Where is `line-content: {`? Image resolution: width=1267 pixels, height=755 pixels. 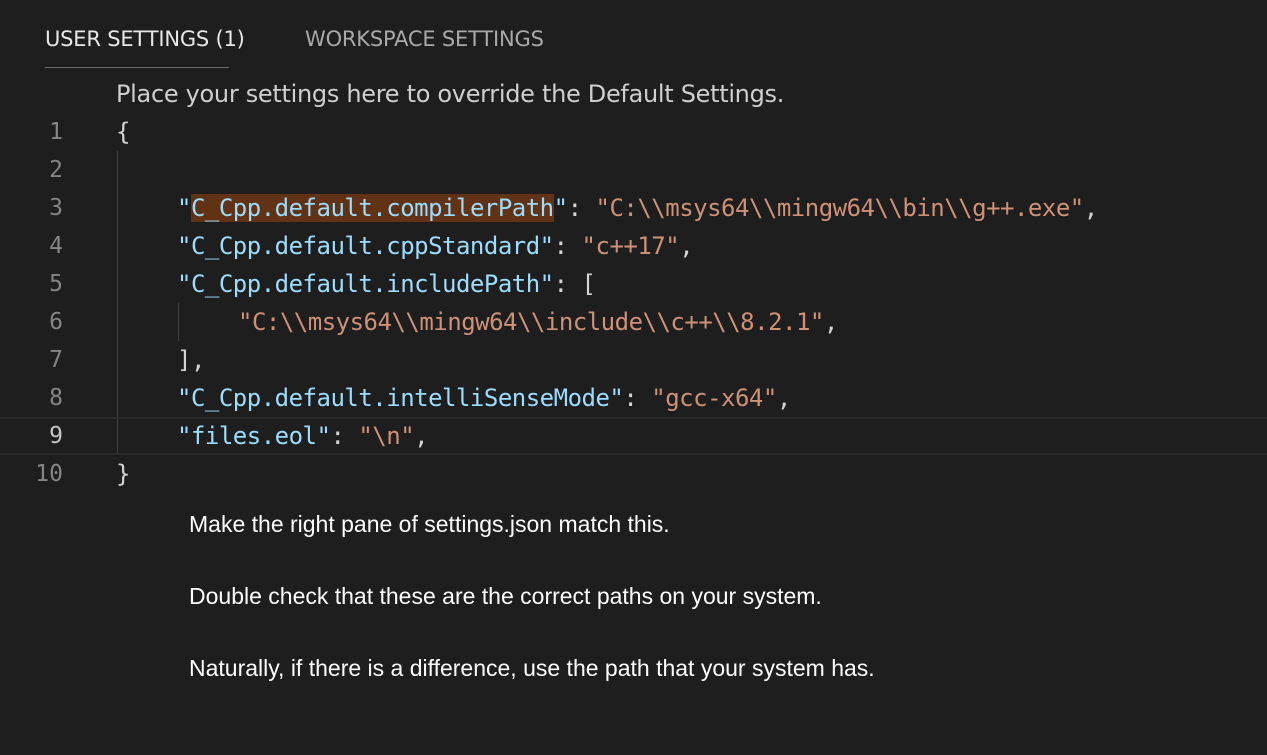 line-content: { is located at coordinates (123, 132).